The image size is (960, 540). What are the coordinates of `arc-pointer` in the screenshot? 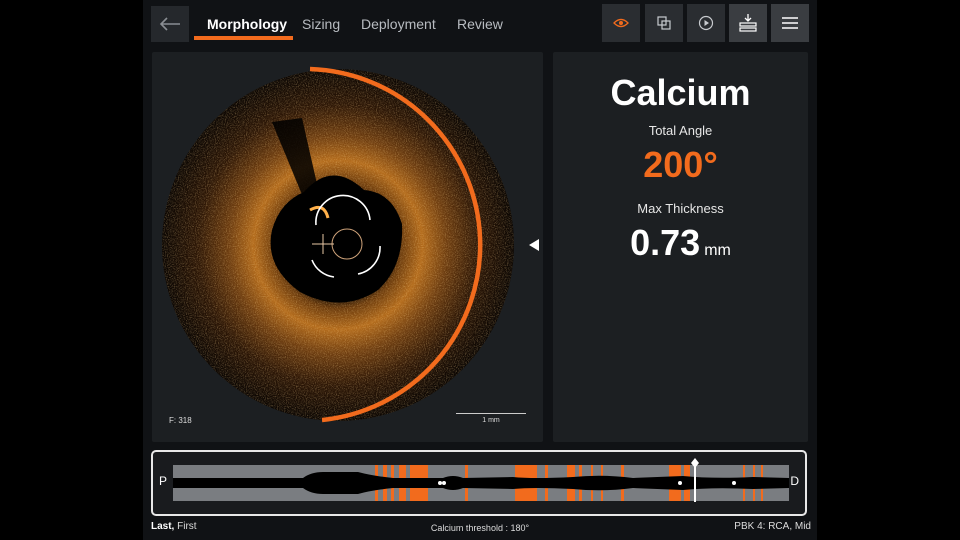 It's located at (534, 245).